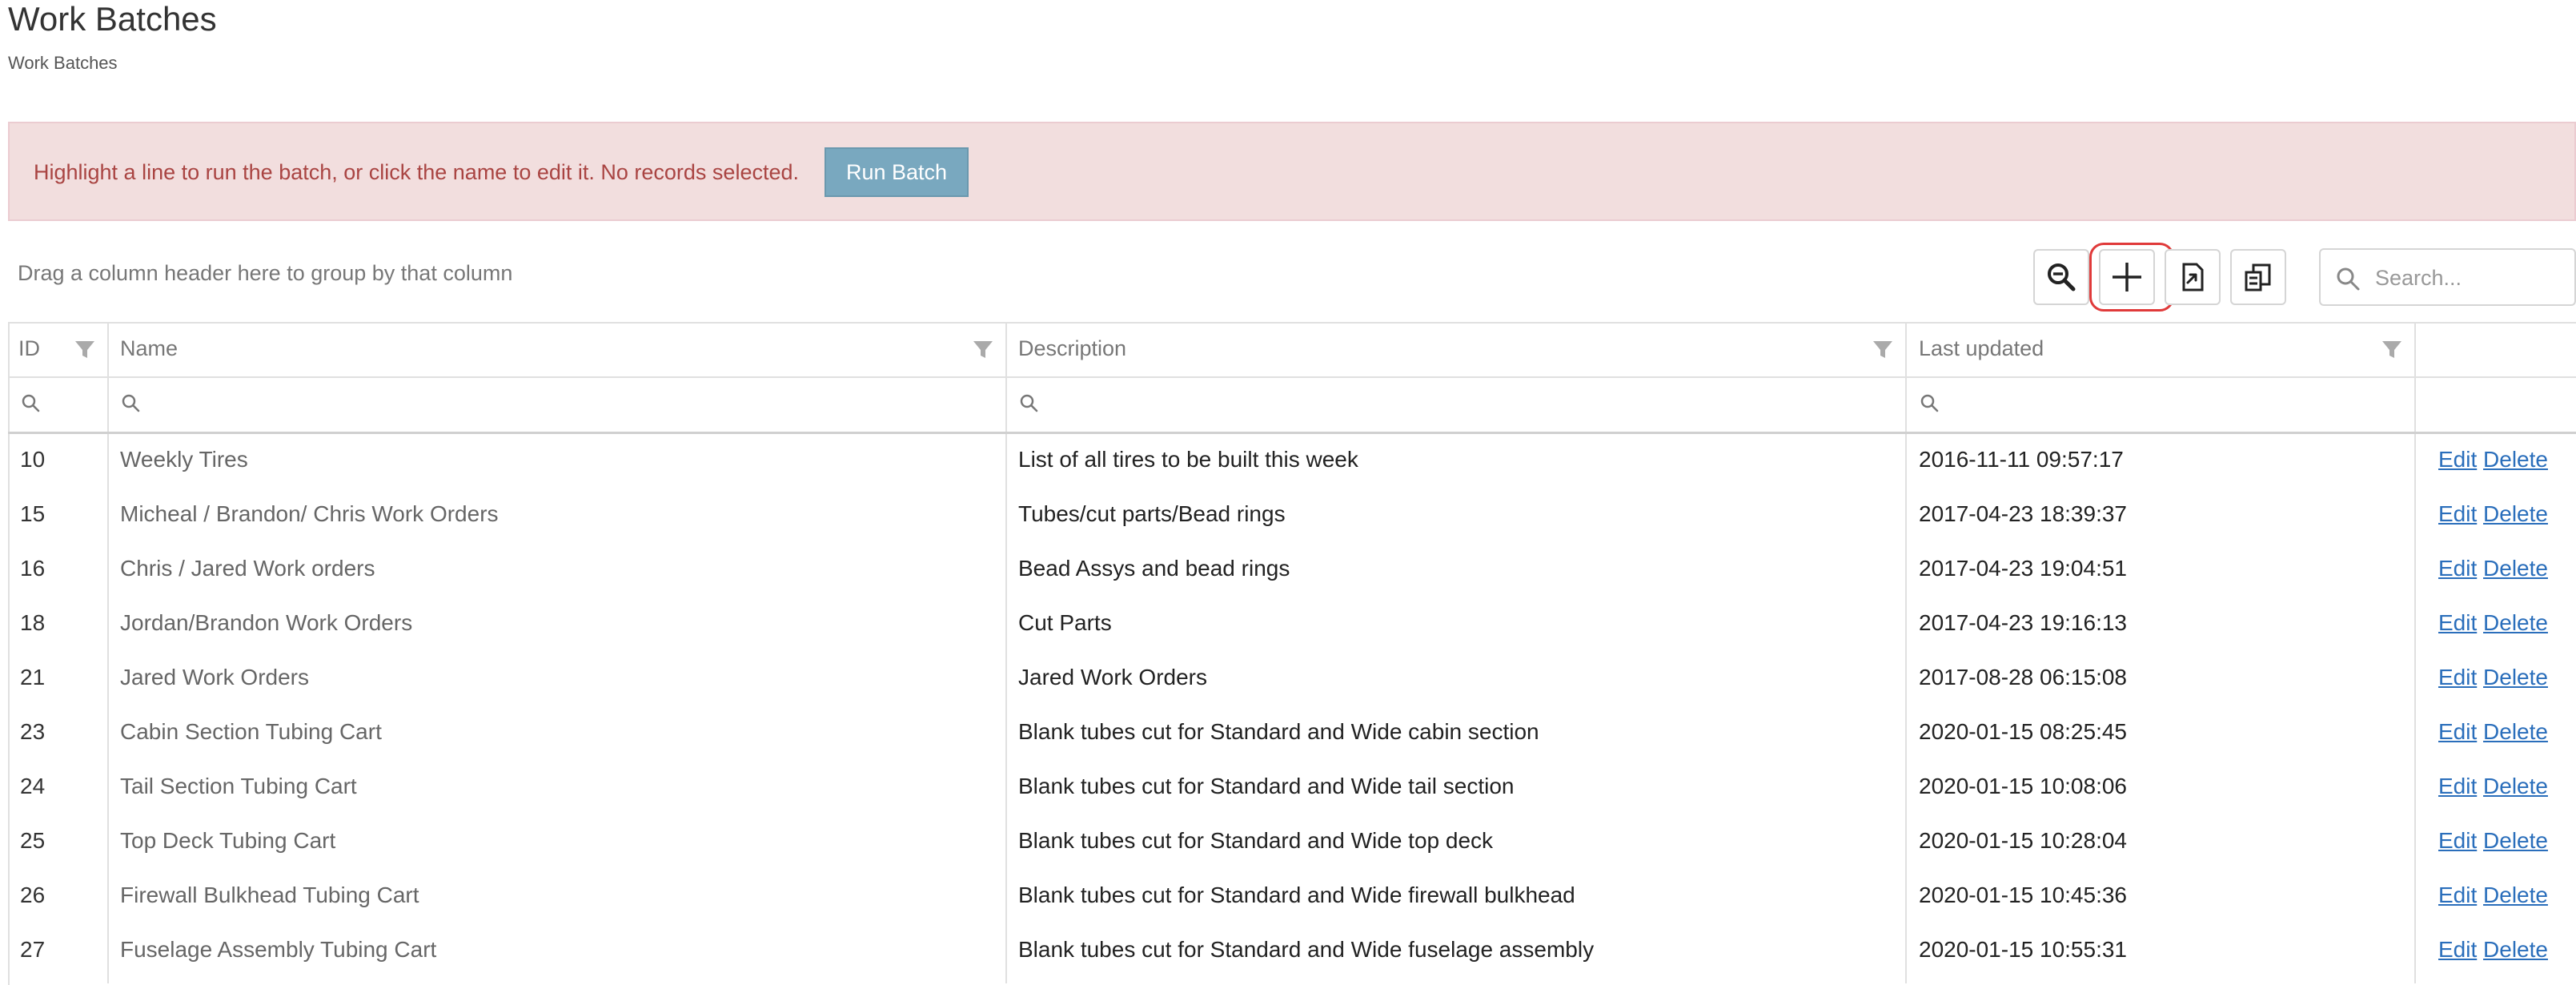  What do you see at coordinates (33, 677) in the screenshot?
I see `cell-id: 21` at bounding box center [33, 677].